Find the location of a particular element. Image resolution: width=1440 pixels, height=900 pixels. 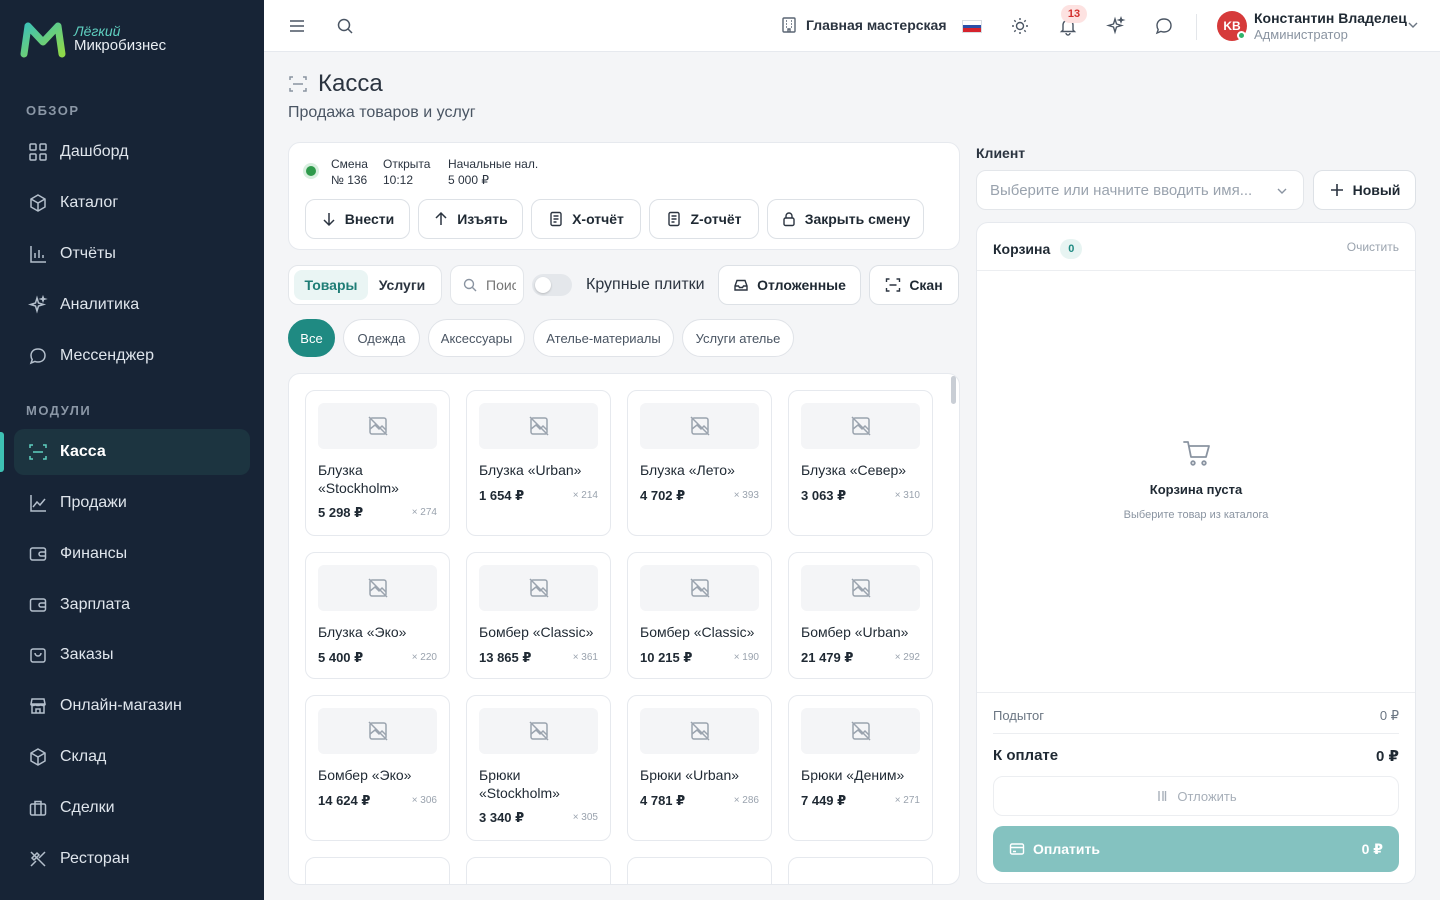

large-tiles-switch is located at coordinates (552, 285).